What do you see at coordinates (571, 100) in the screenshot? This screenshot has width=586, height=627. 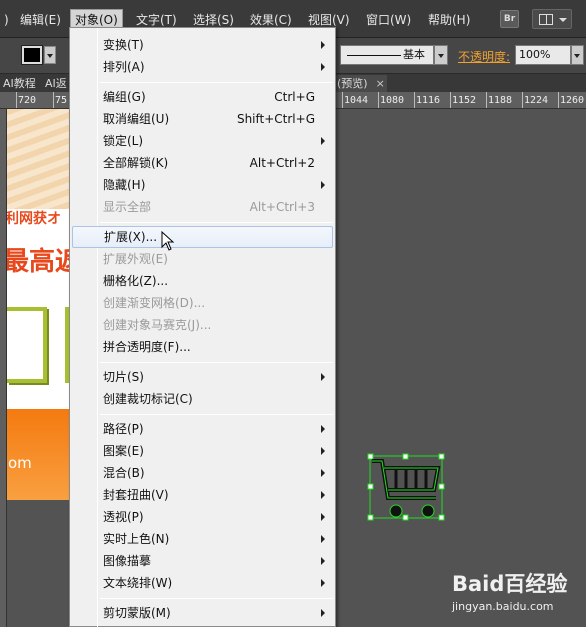 I see `ruler-tick: 1260` at bounding box center [571, 100].